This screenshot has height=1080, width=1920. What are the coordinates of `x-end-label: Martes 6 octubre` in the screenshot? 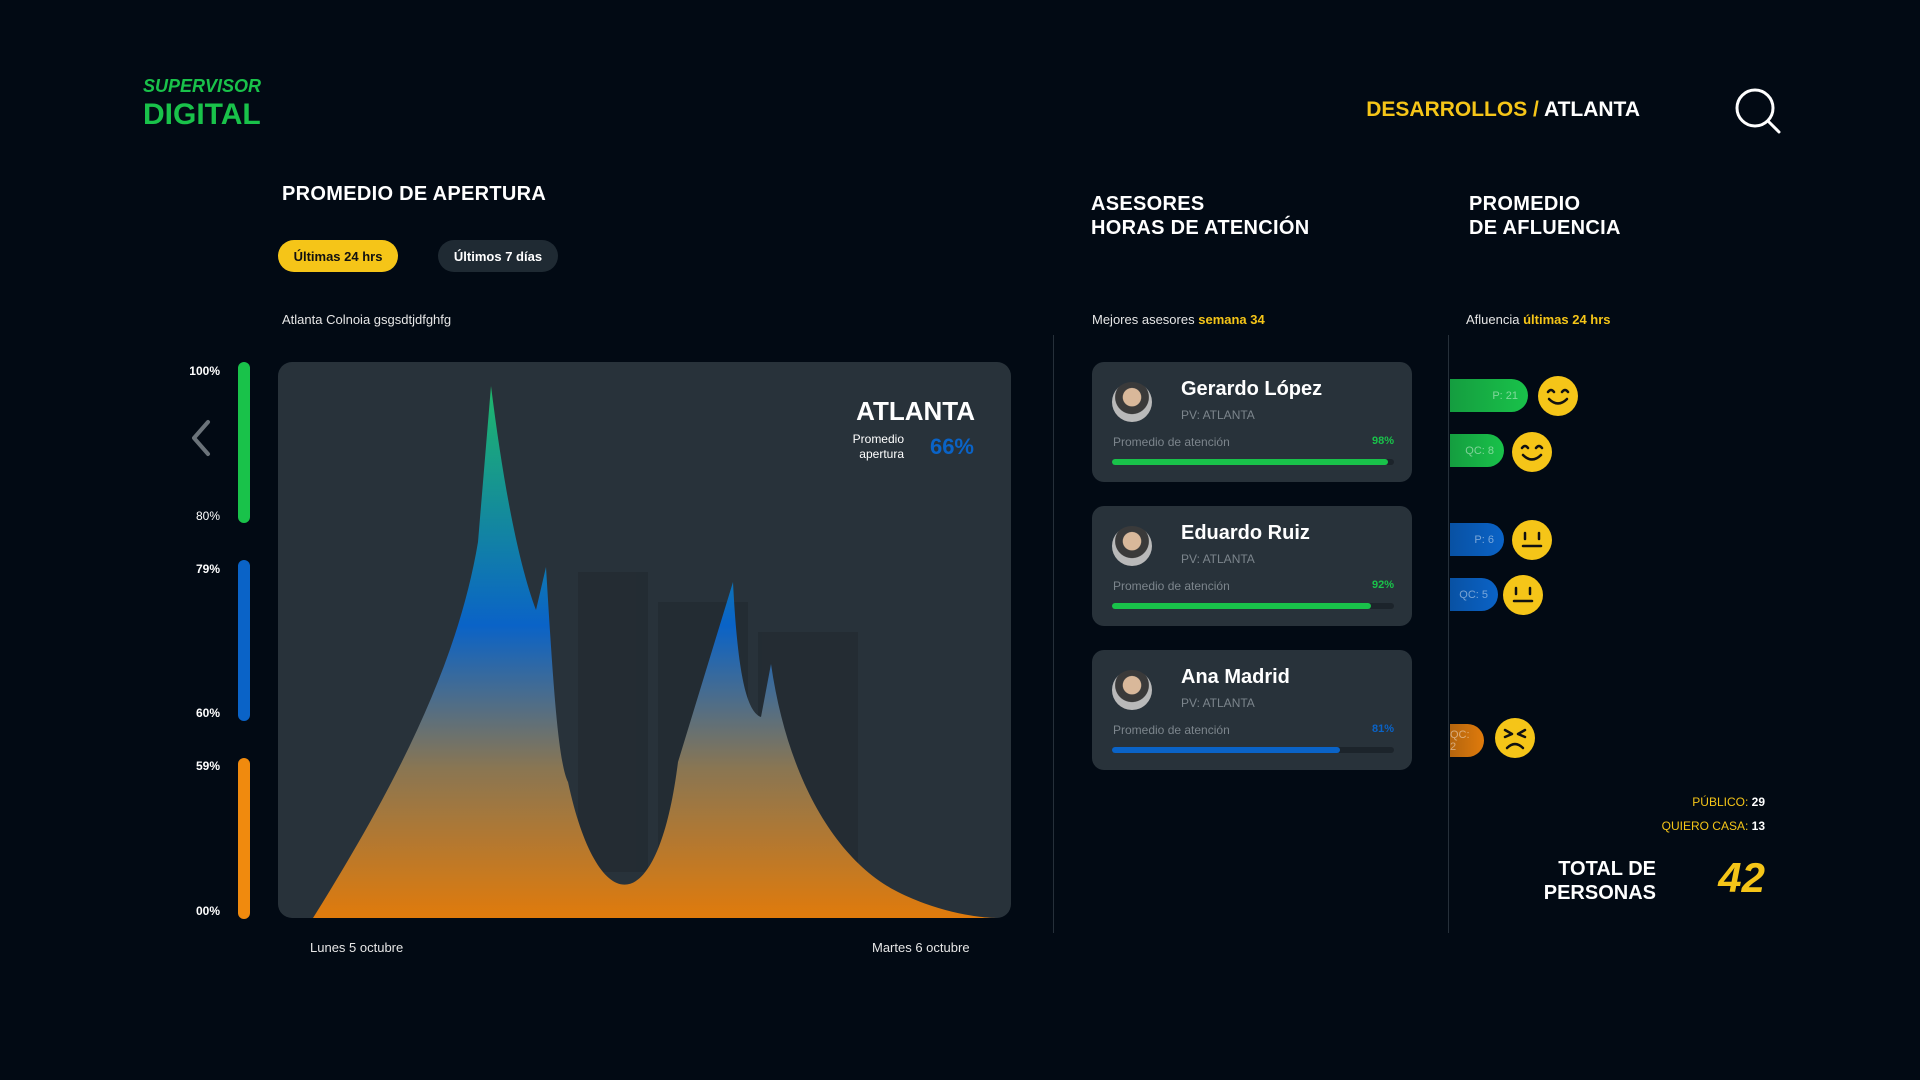 It's located at (921, 947).